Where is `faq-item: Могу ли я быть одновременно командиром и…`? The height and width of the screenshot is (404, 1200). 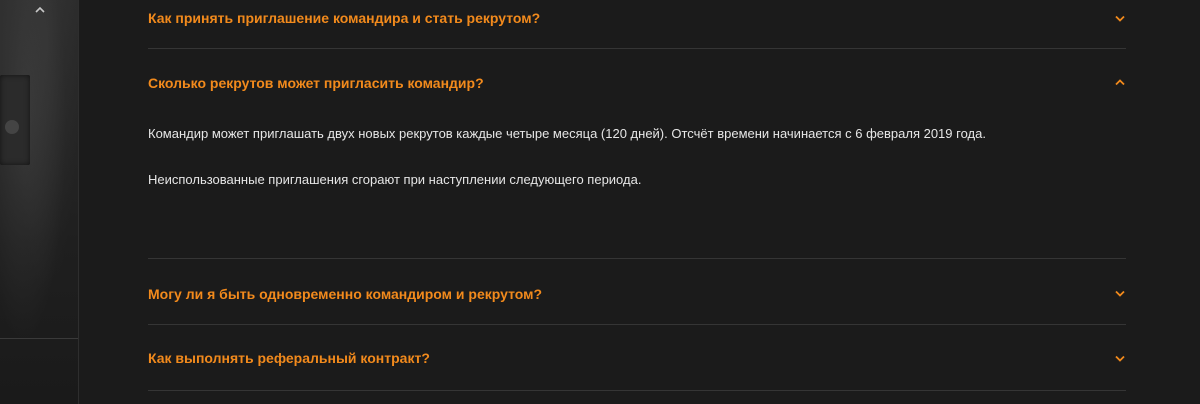 faq-item: Могу ли я быть одновременно командиром и… is located at coordinates (637, 292).